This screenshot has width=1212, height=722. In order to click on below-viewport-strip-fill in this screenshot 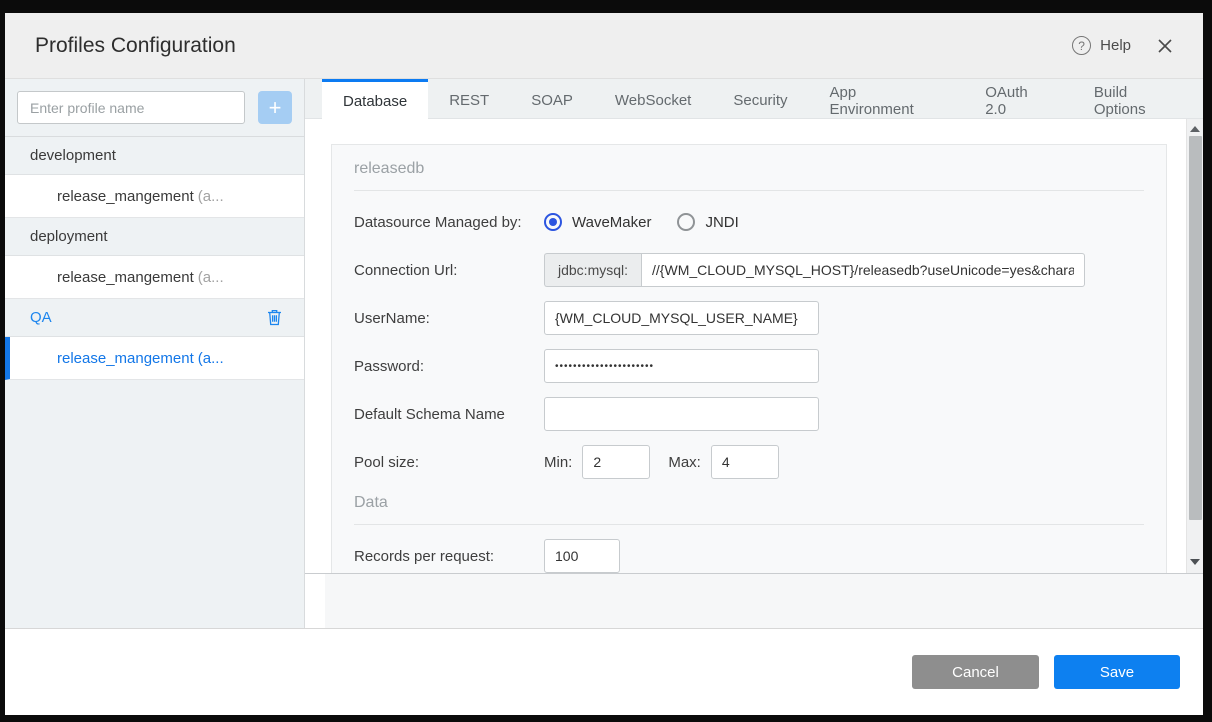, I will do `click(764, 601)`.